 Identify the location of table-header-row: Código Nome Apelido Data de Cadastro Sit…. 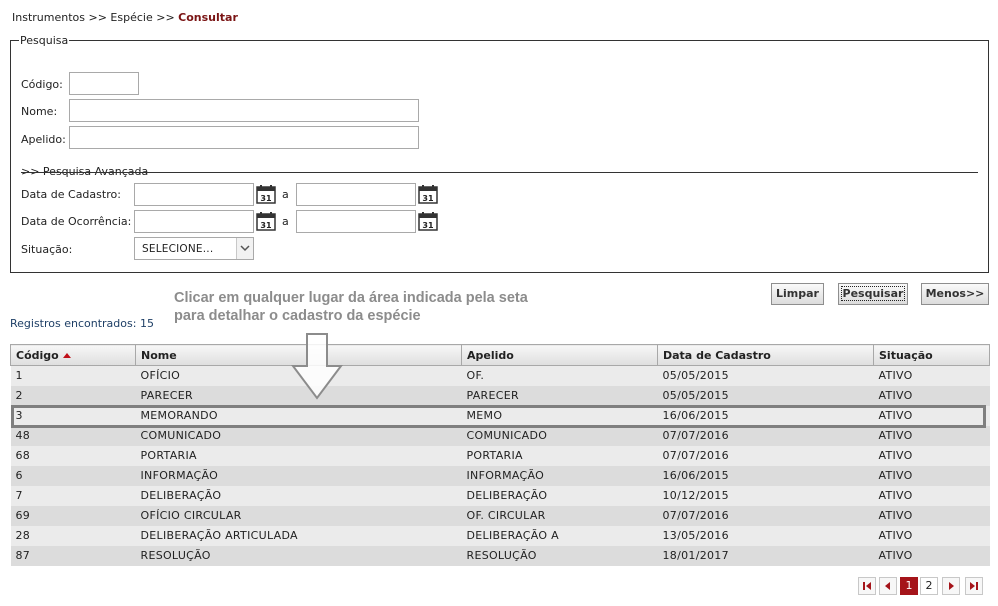
(500, 355).